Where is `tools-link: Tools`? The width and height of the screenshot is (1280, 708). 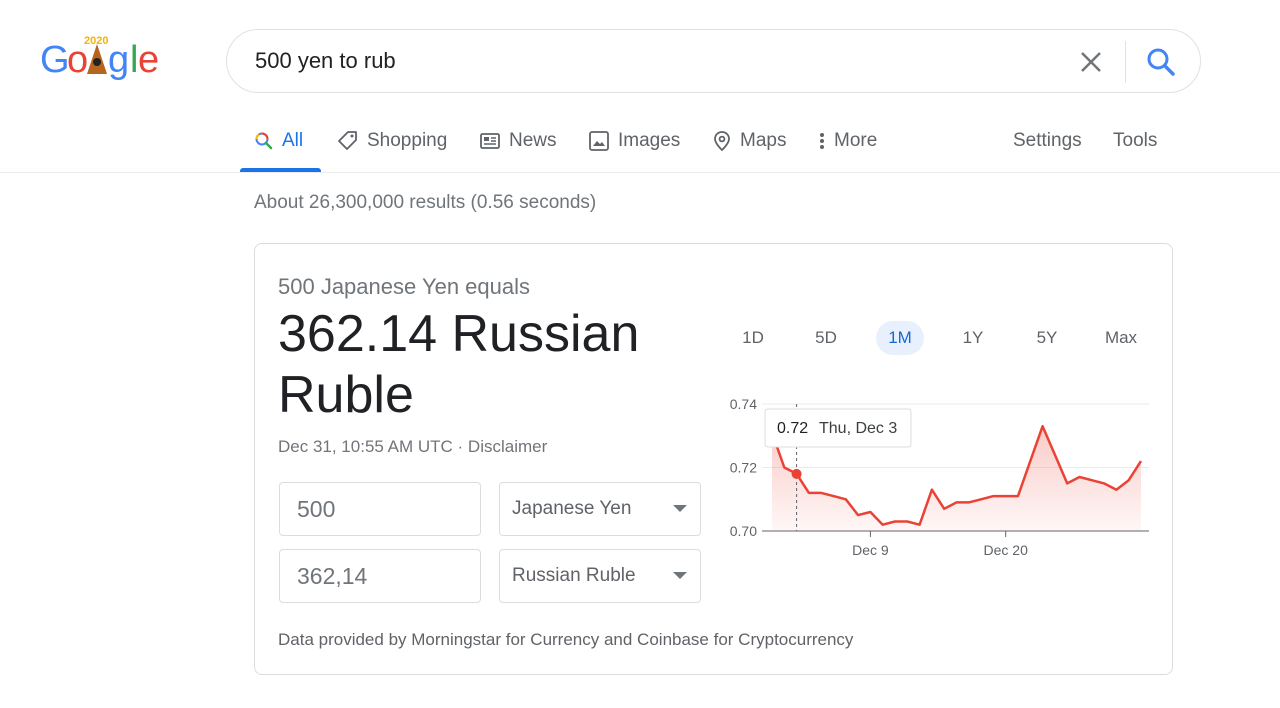 tools-link: Tools is located at coordinates (1135, 141).